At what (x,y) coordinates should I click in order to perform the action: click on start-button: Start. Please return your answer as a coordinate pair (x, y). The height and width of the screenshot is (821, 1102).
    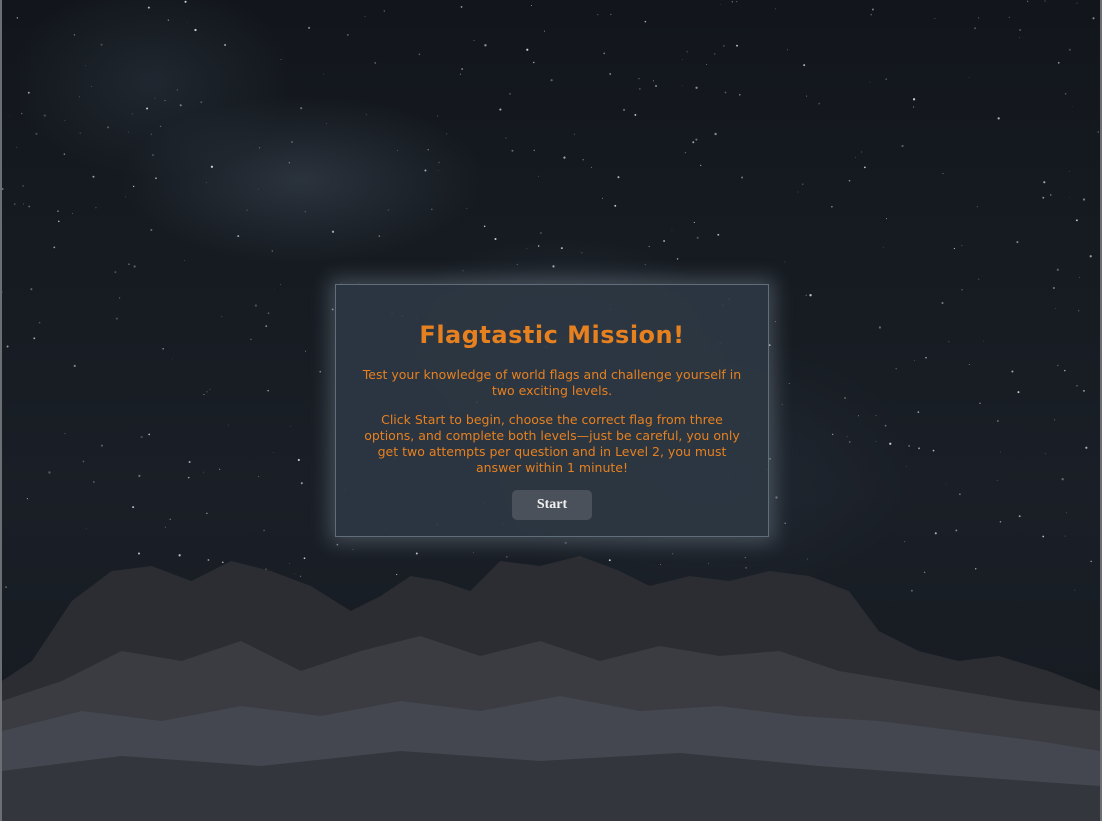
    Looking at the image, I should click on (552, 505).